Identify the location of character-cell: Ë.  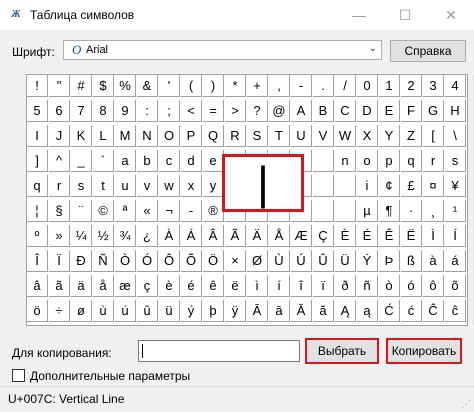
(411, 236).